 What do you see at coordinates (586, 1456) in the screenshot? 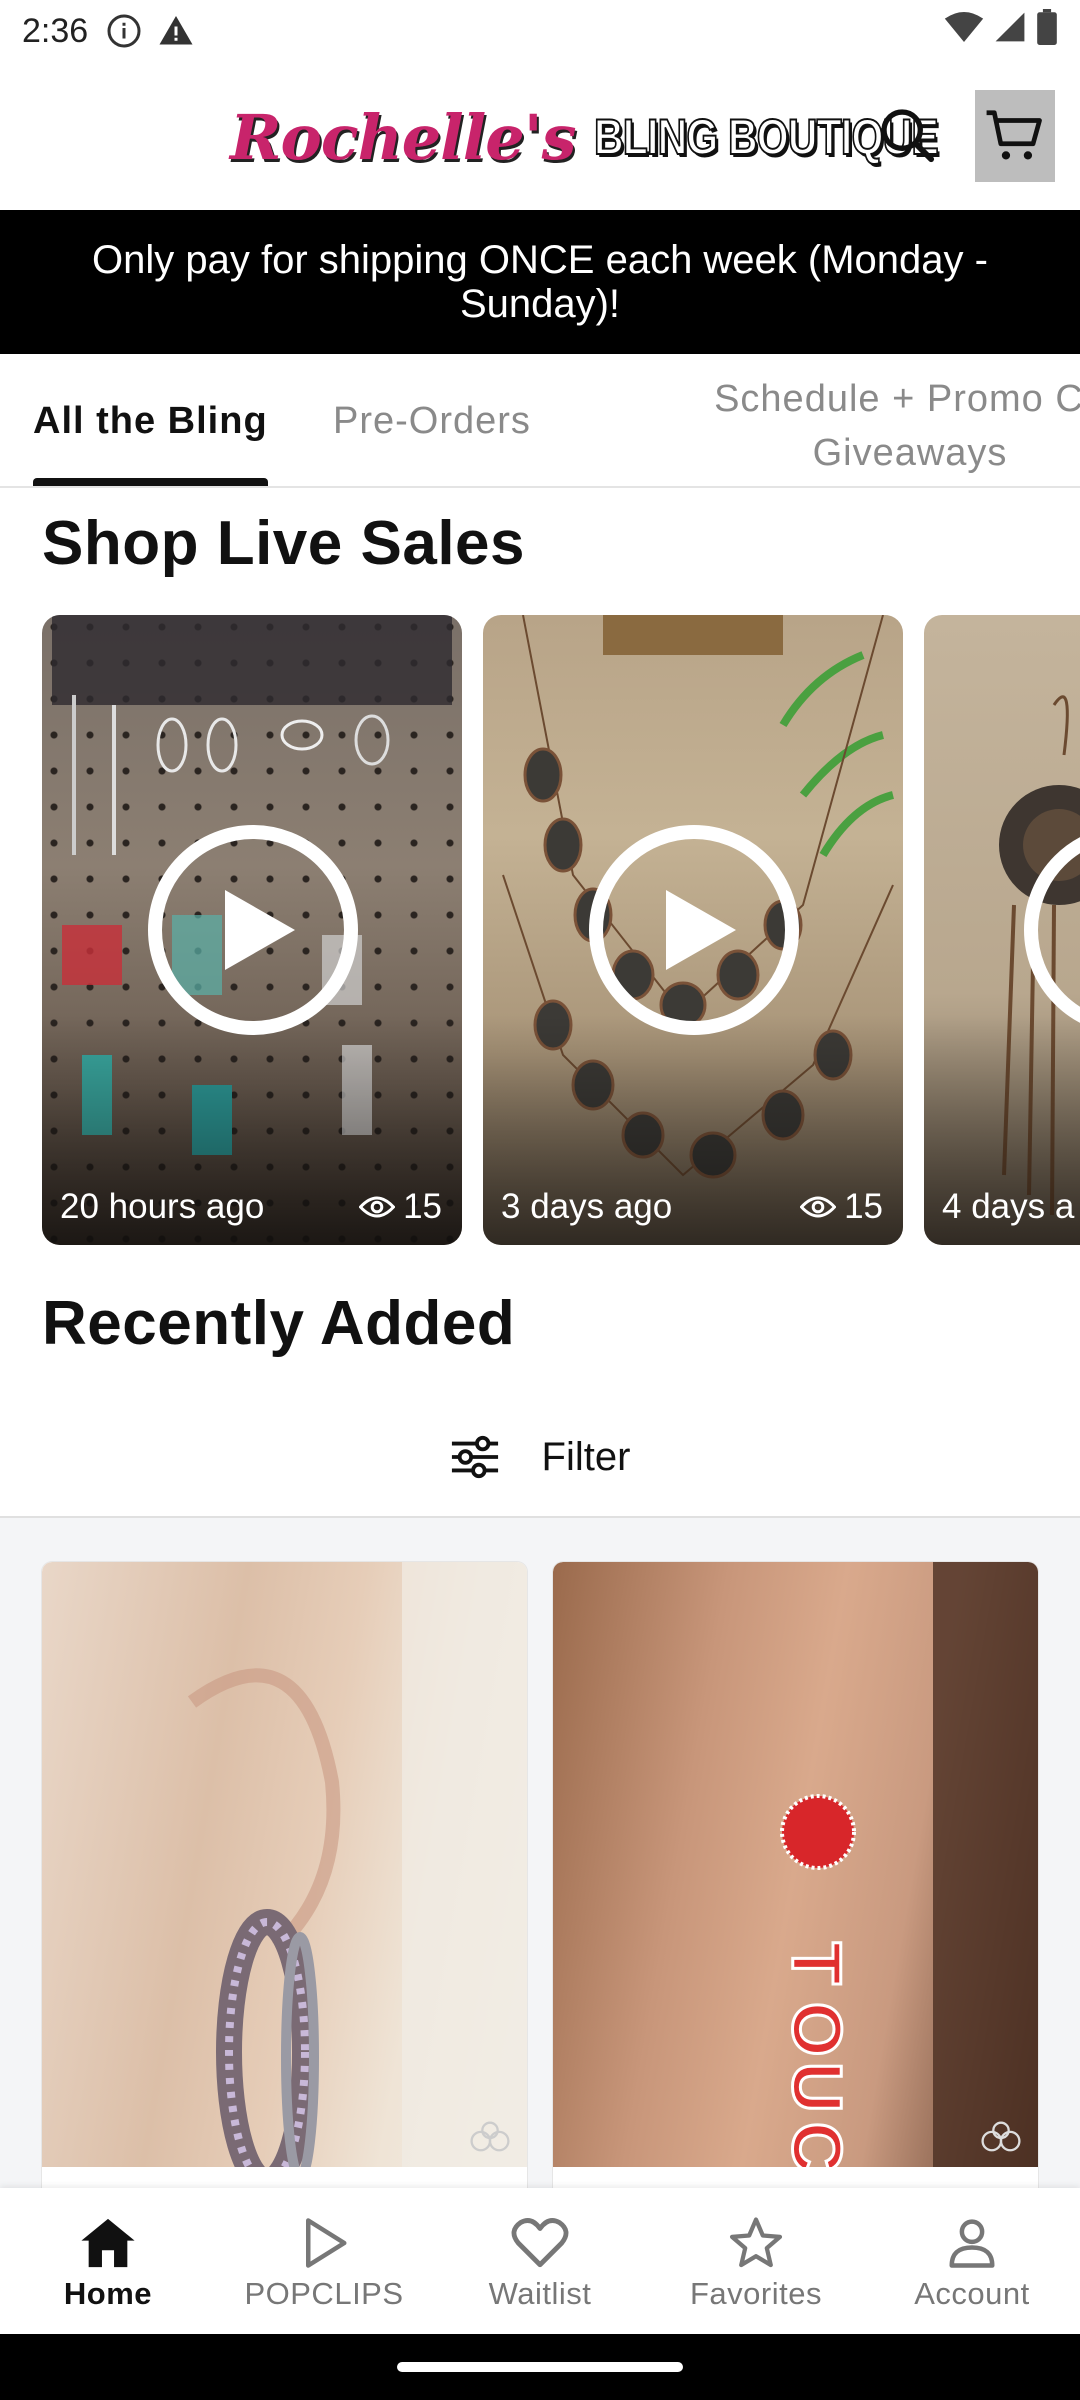
I see `filter-label: Filter` at bounding box center [586, 1456].